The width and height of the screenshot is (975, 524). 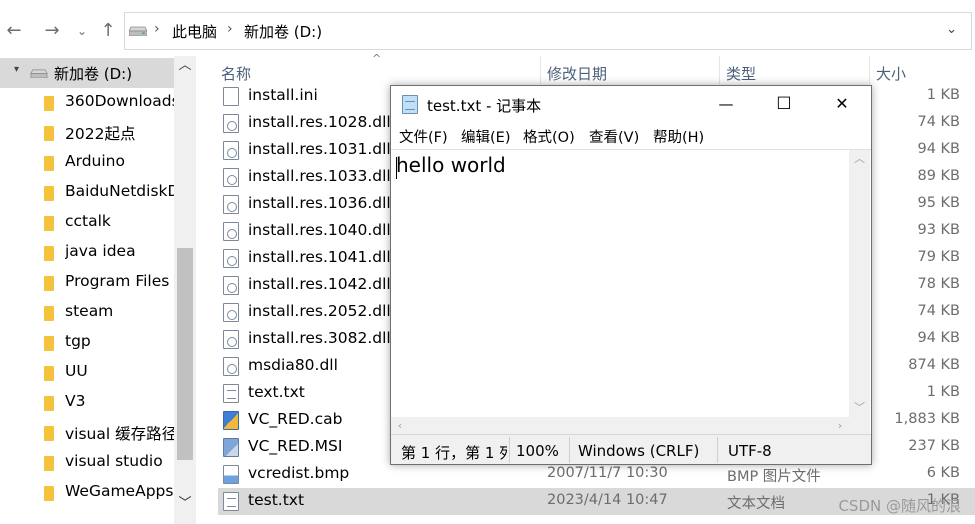 What do you see at coordinates (840, 426) in the screenshot?
I see `scroll-right-icon: ›` at bounding box center [840, 426].